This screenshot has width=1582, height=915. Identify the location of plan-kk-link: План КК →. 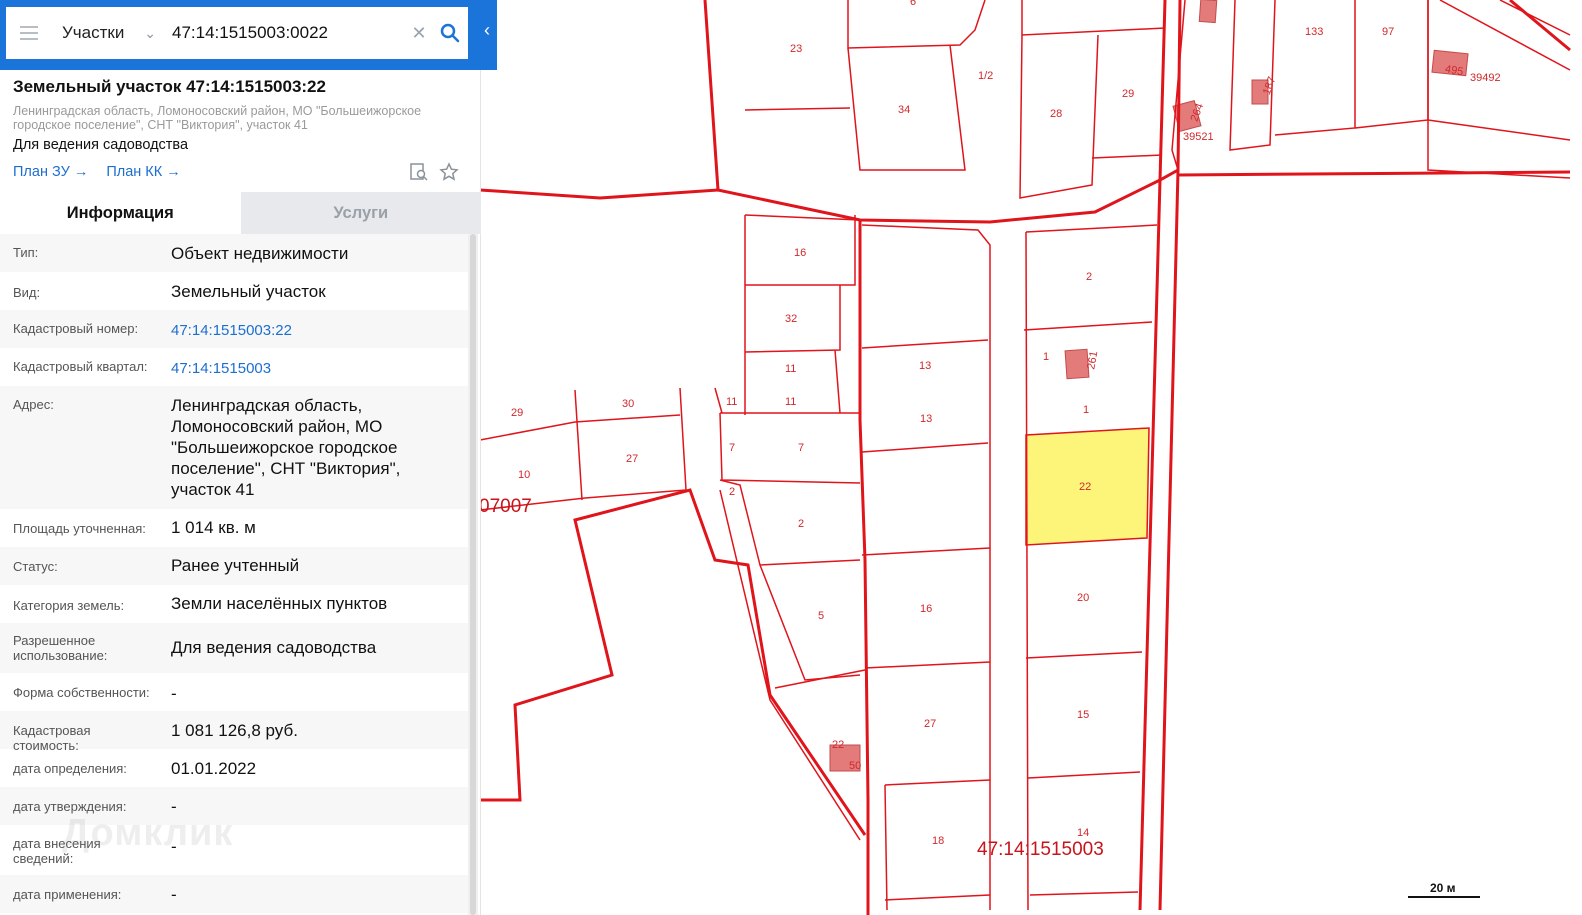
(143, 172).